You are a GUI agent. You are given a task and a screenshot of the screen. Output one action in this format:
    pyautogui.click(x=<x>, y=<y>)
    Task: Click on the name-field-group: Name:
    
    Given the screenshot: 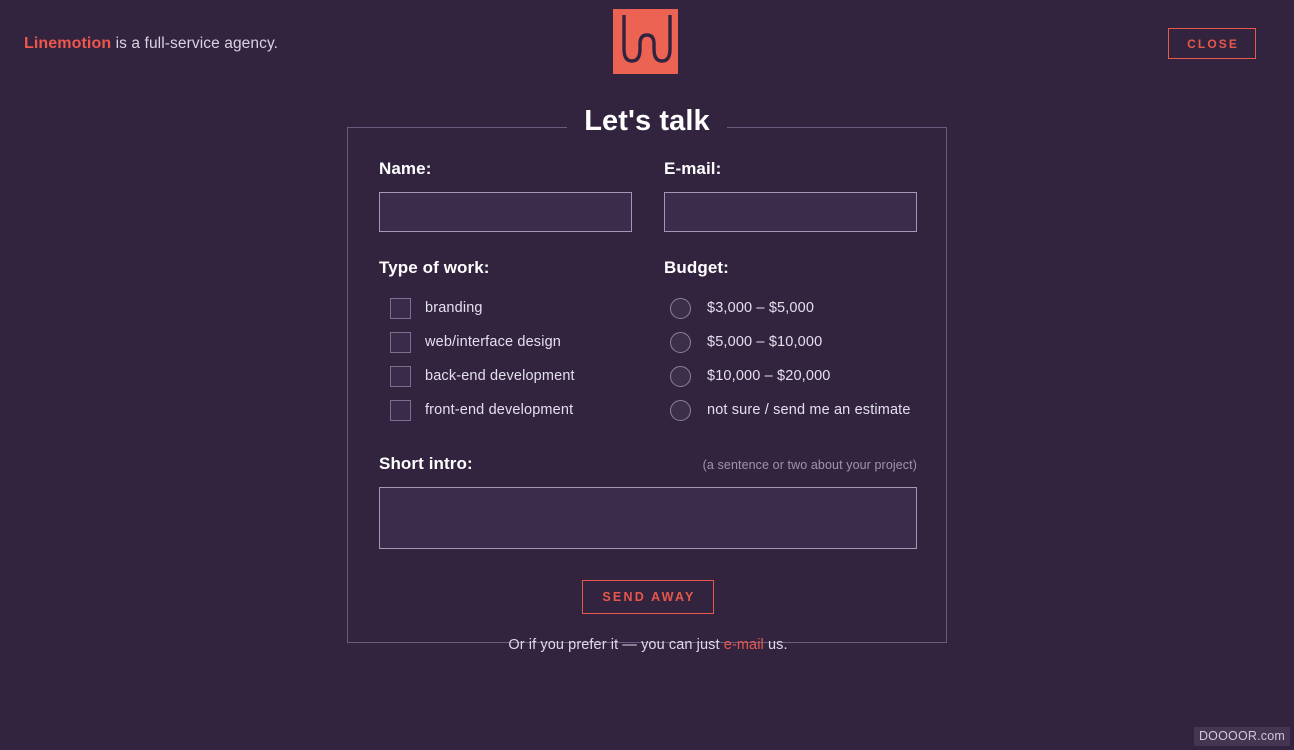 What is the action you would take?
    pyautogui.click(x=521, y=195)
    